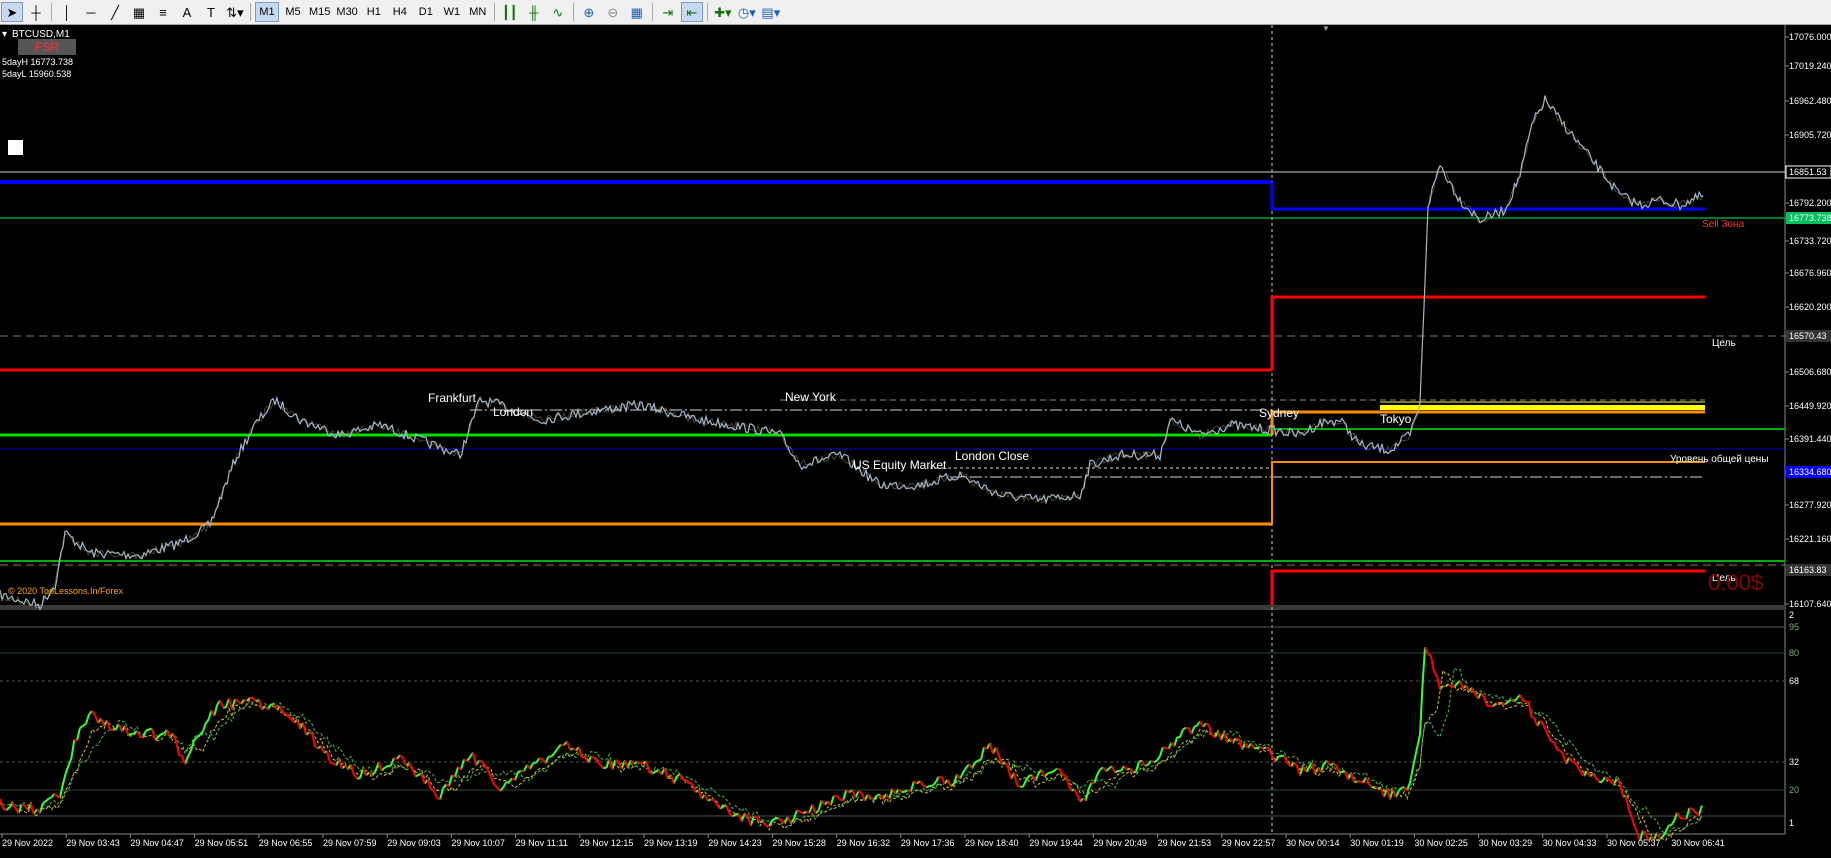 This screenshot has width=1831, height=858. Describe the element at coordinates (637, 12) in the screenshot. I see `tile-windows-icon: ▦` at that location.